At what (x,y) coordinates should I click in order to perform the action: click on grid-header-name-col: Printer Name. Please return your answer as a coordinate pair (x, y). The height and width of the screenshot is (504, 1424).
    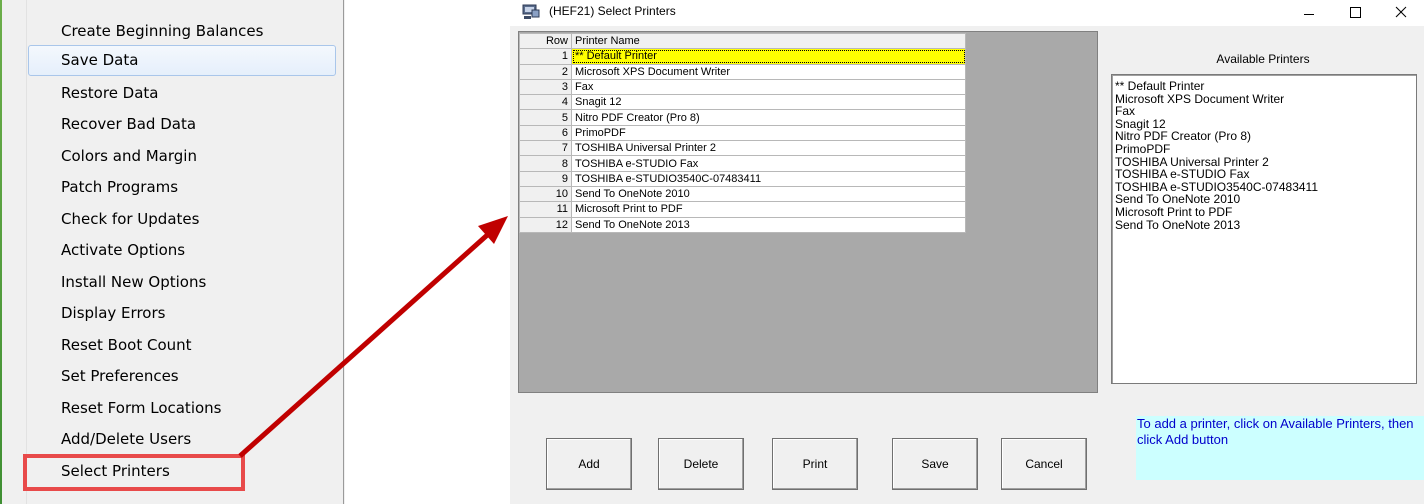
    Looking at the image, I should click on (768, 41).